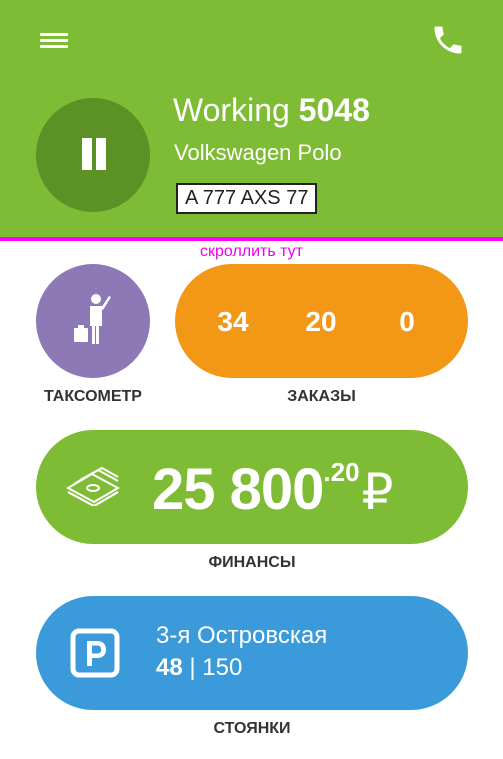 The width and height of the screenshot is (503, 759). Describe the element at coordinates (258, 152) in the screenshot. I see `car-model: Volkswagen Polo` at that location.